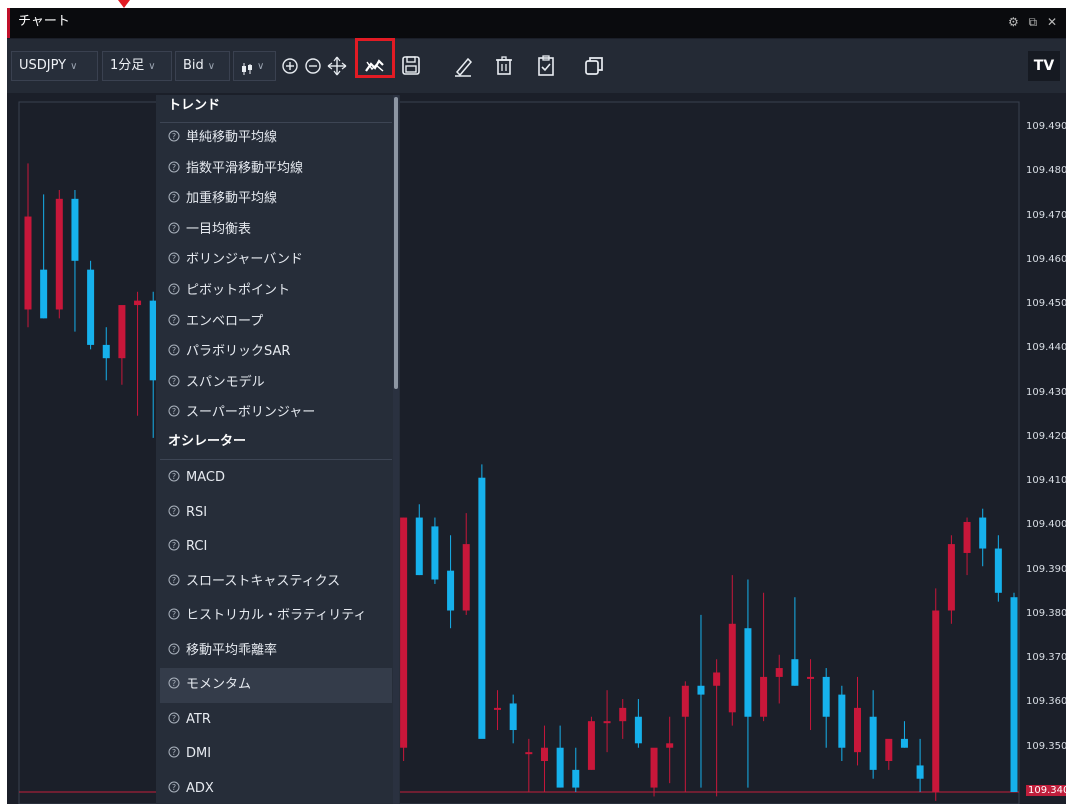 The width and height of the screenshot is (1066, 804). Describe the element at coordinates (396, 243) in the screenshot. I see `menu-scrollbar-thumb` at that location.